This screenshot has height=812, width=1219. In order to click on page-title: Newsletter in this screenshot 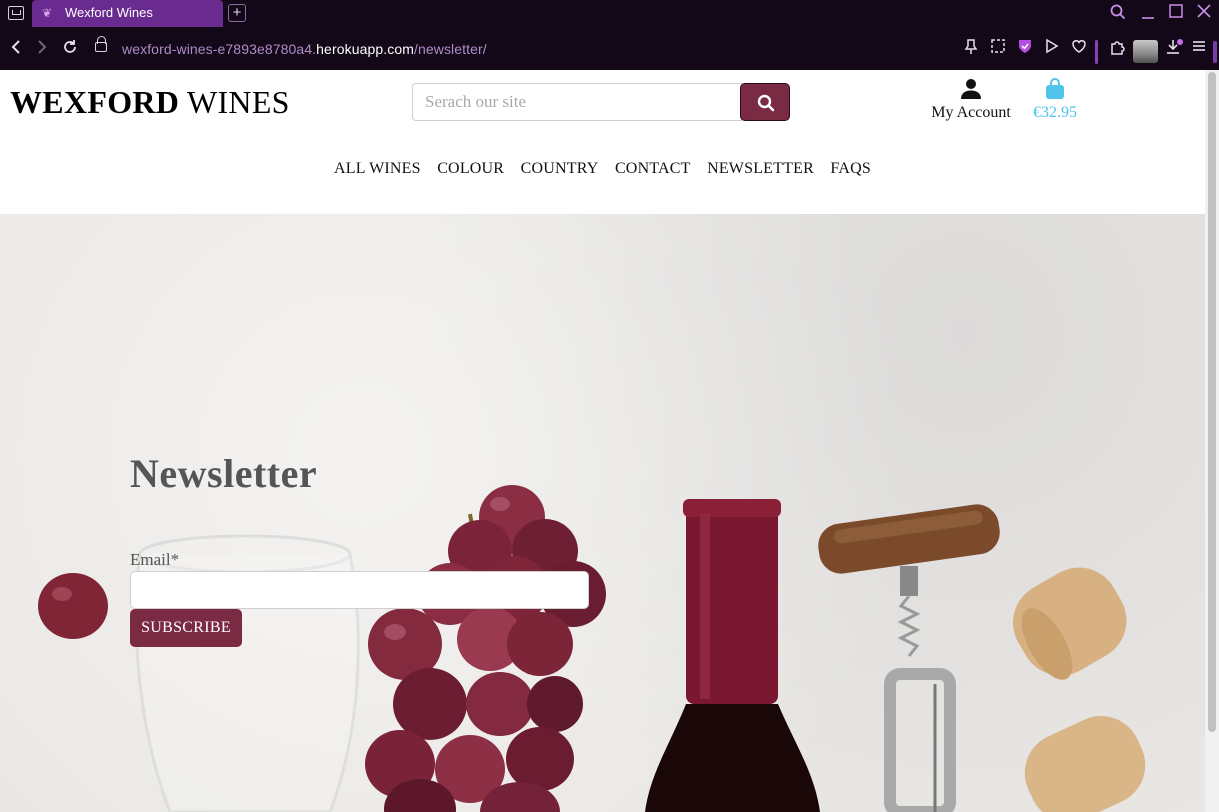, I will do `click(224, 473)`.